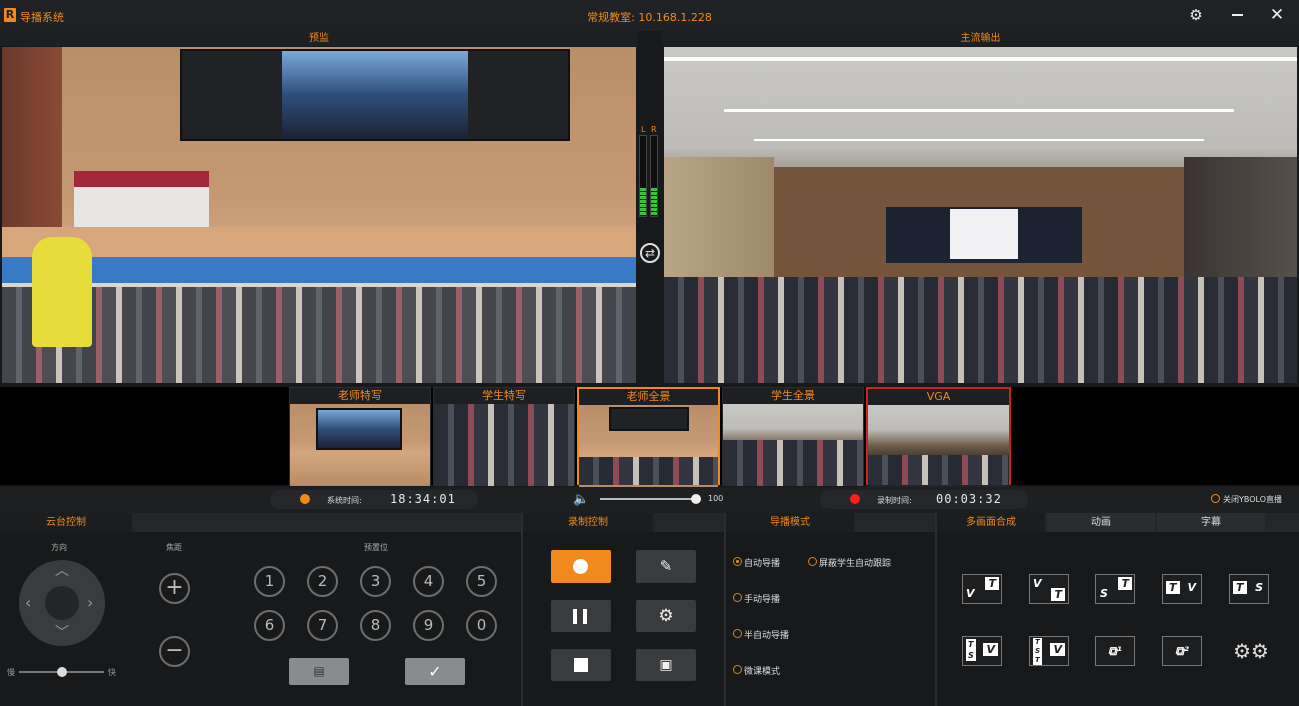 The width and height of the screenshot is (1299, 706). What do you see at coordinates (762, 672) in the screenshot?
I see `mode-label: 微课模式` at bounding box center [762, 672].